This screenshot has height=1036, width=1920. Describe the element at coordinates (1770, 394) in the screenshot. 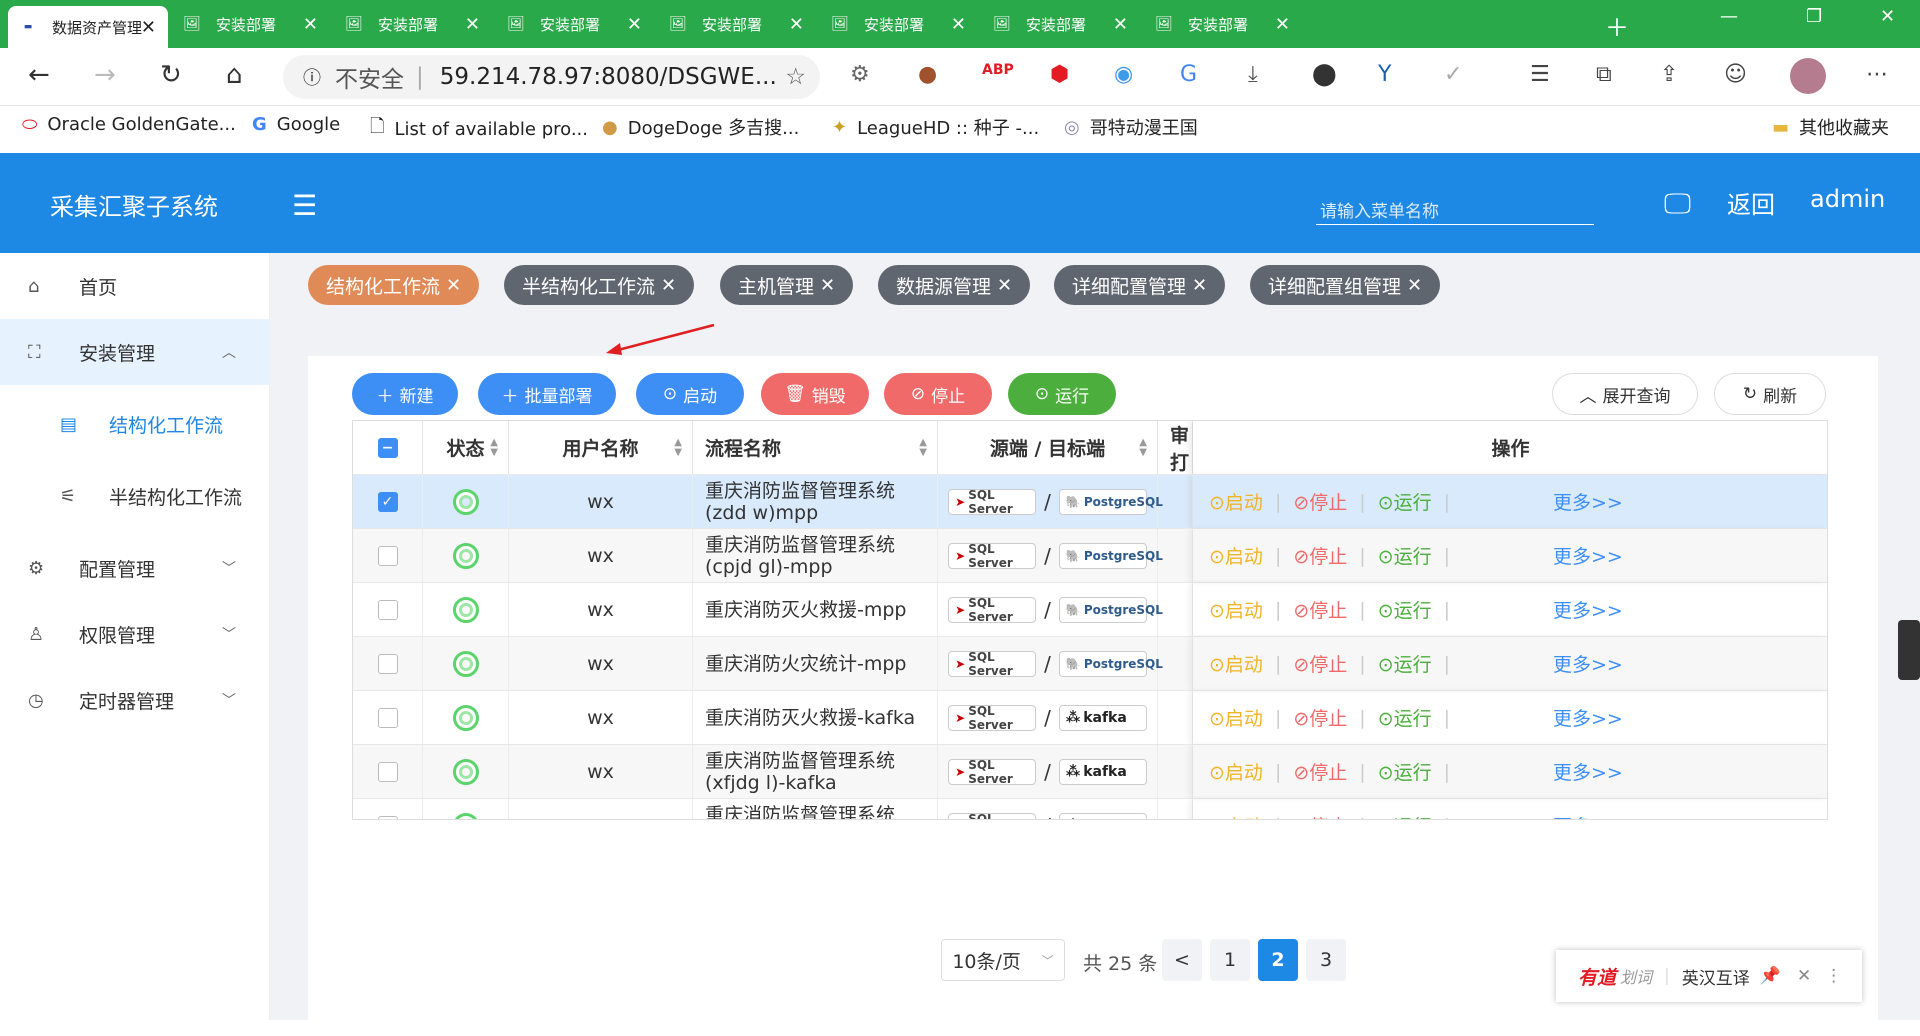

I see `refresh-button: ↻ 刷新` at that location.